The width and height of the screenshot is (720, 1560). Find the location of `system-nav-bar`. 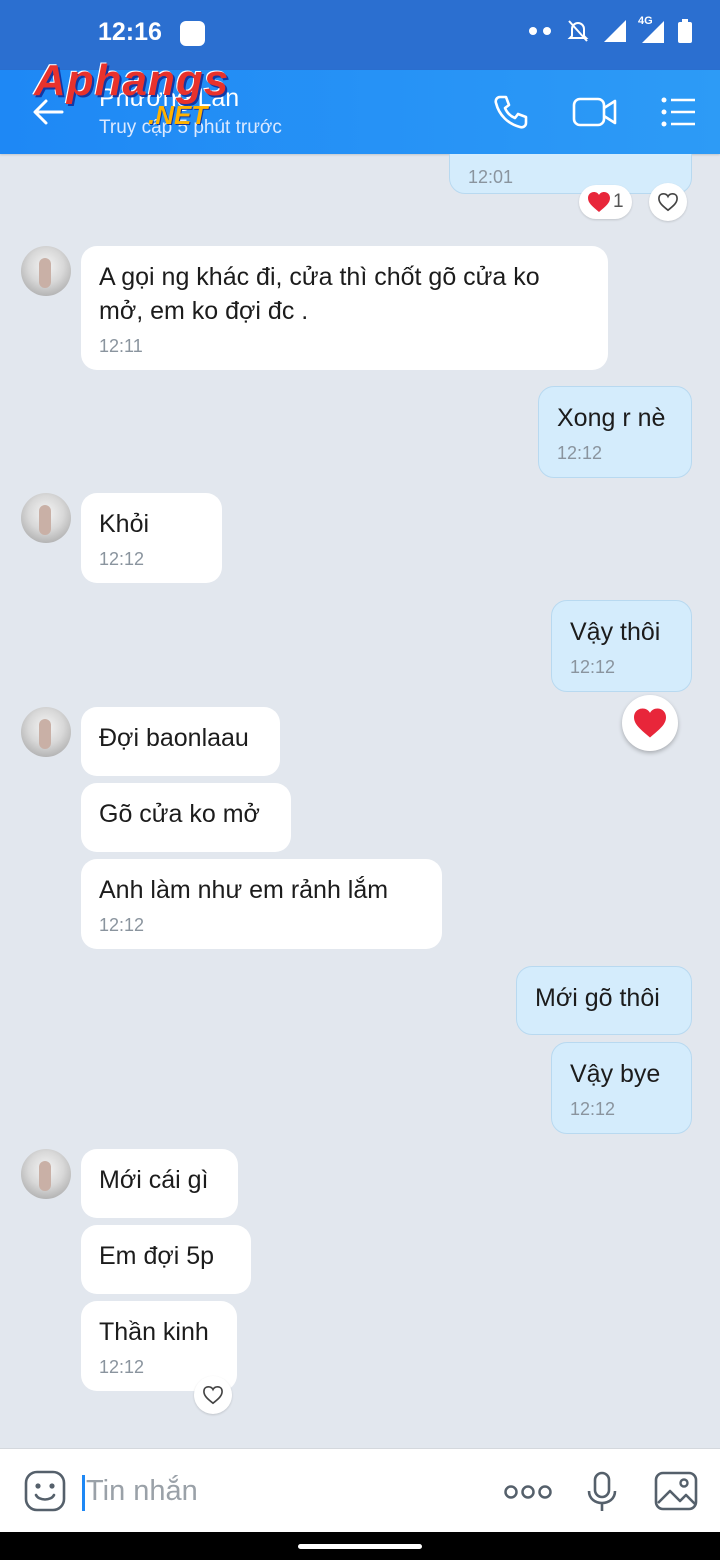

system-nav-bar is located at coordinates (360, 1546).